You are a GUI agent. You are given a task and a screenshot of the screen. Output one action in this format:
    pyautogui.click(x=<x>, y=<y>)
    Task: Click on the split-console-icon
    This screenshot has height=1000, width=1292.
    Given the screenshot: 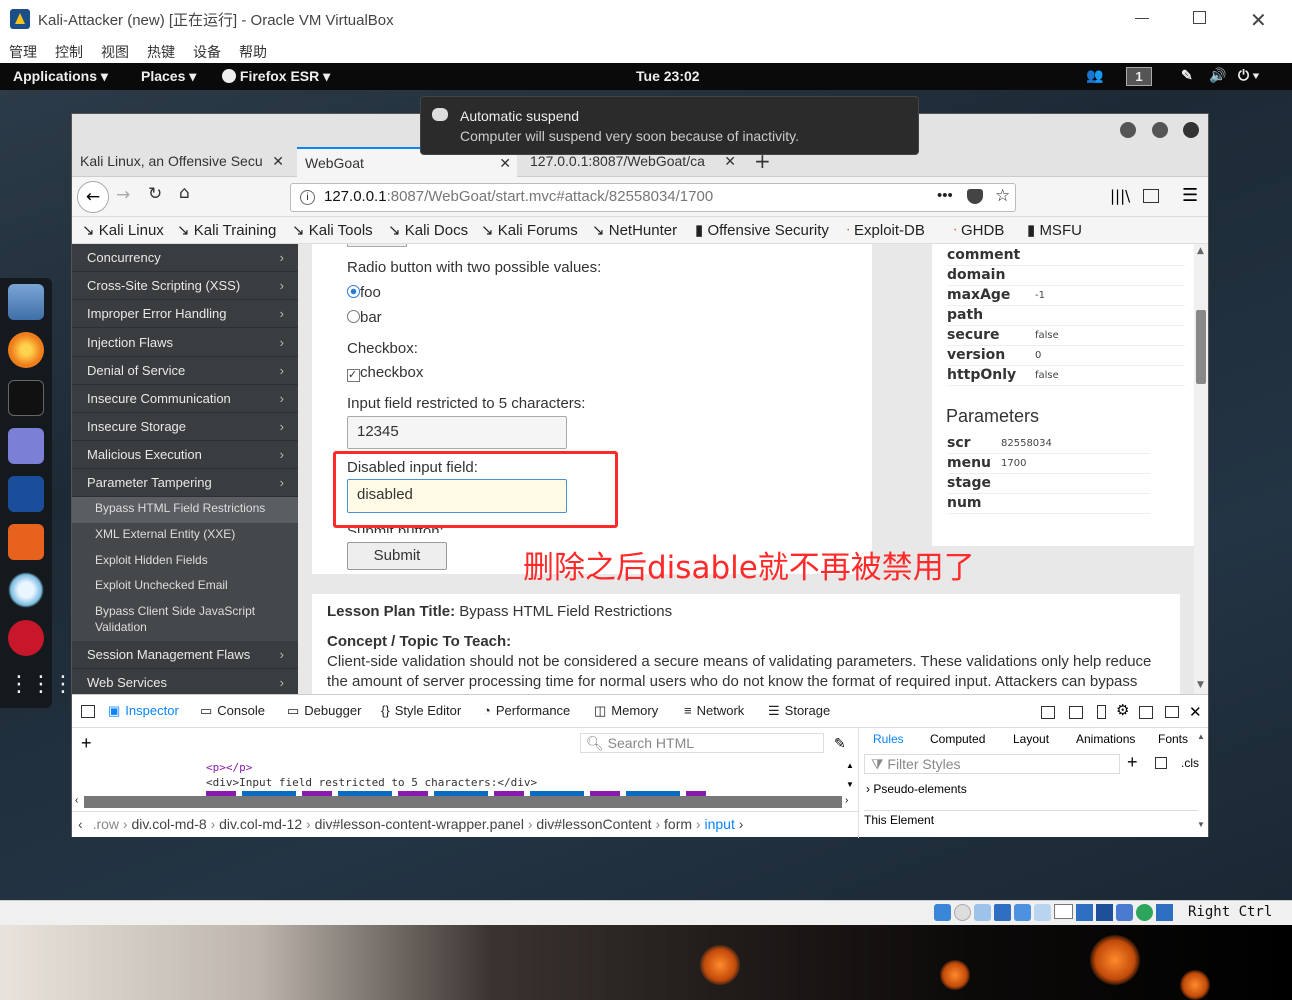 What is the action you would take?
    pyautogui.click(x=1146, y=712)
    